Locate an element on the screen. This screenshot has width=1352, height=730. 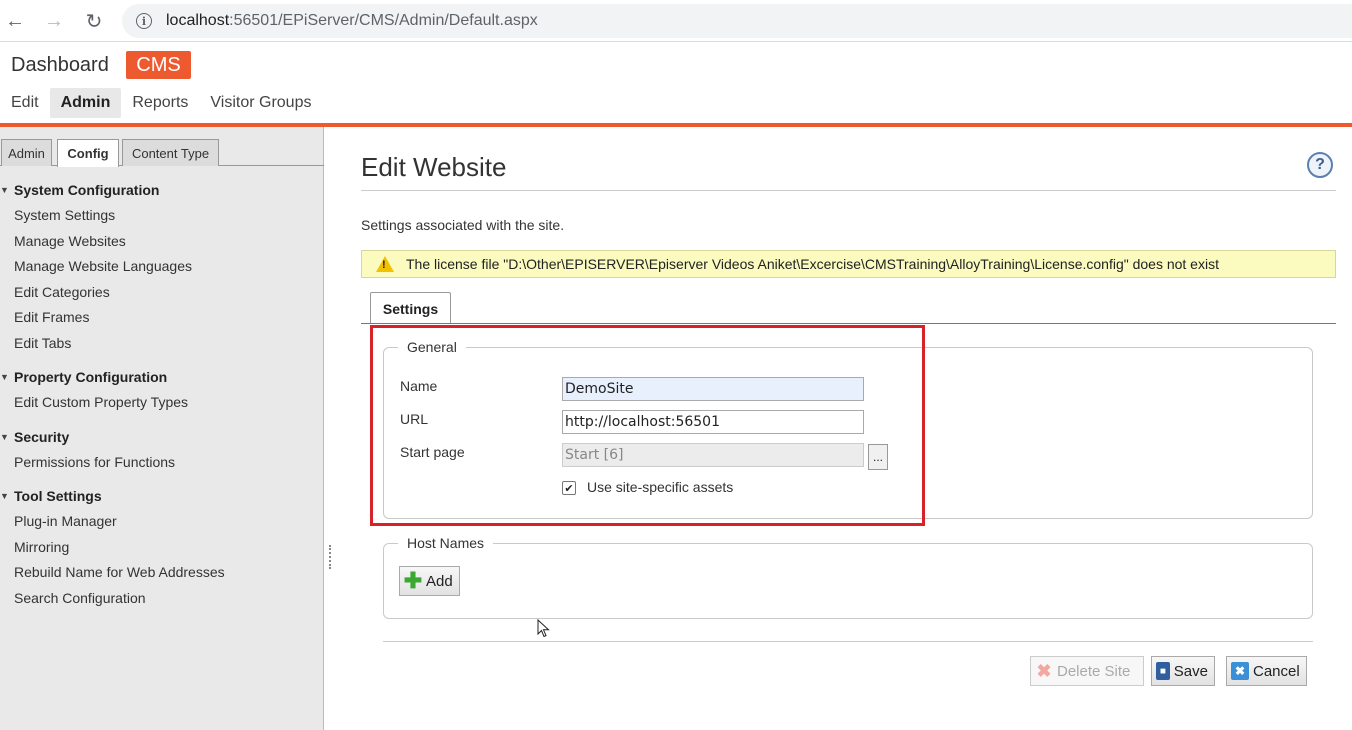
nav-reports: Reports is located at coordinates (160, 103).